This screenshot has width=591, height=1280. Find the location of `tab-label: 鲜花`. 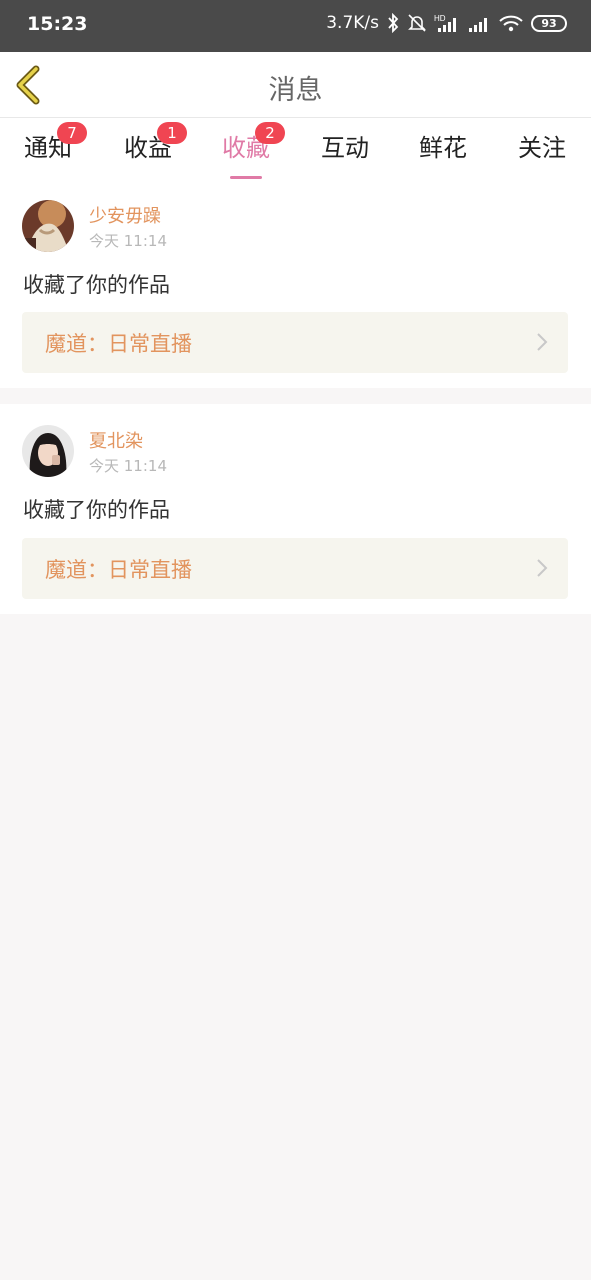

tab-label: 鲜花 is located at coordinates (443, 148).